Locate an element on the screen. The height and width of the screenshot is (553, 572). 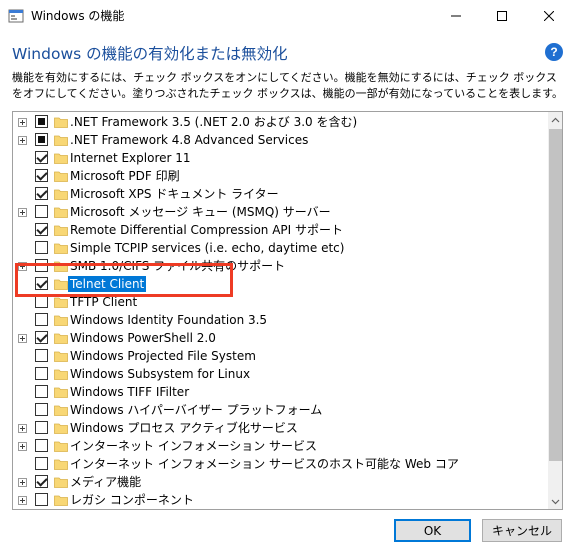
chevron-down-icon is located at coordinates (555, 501).